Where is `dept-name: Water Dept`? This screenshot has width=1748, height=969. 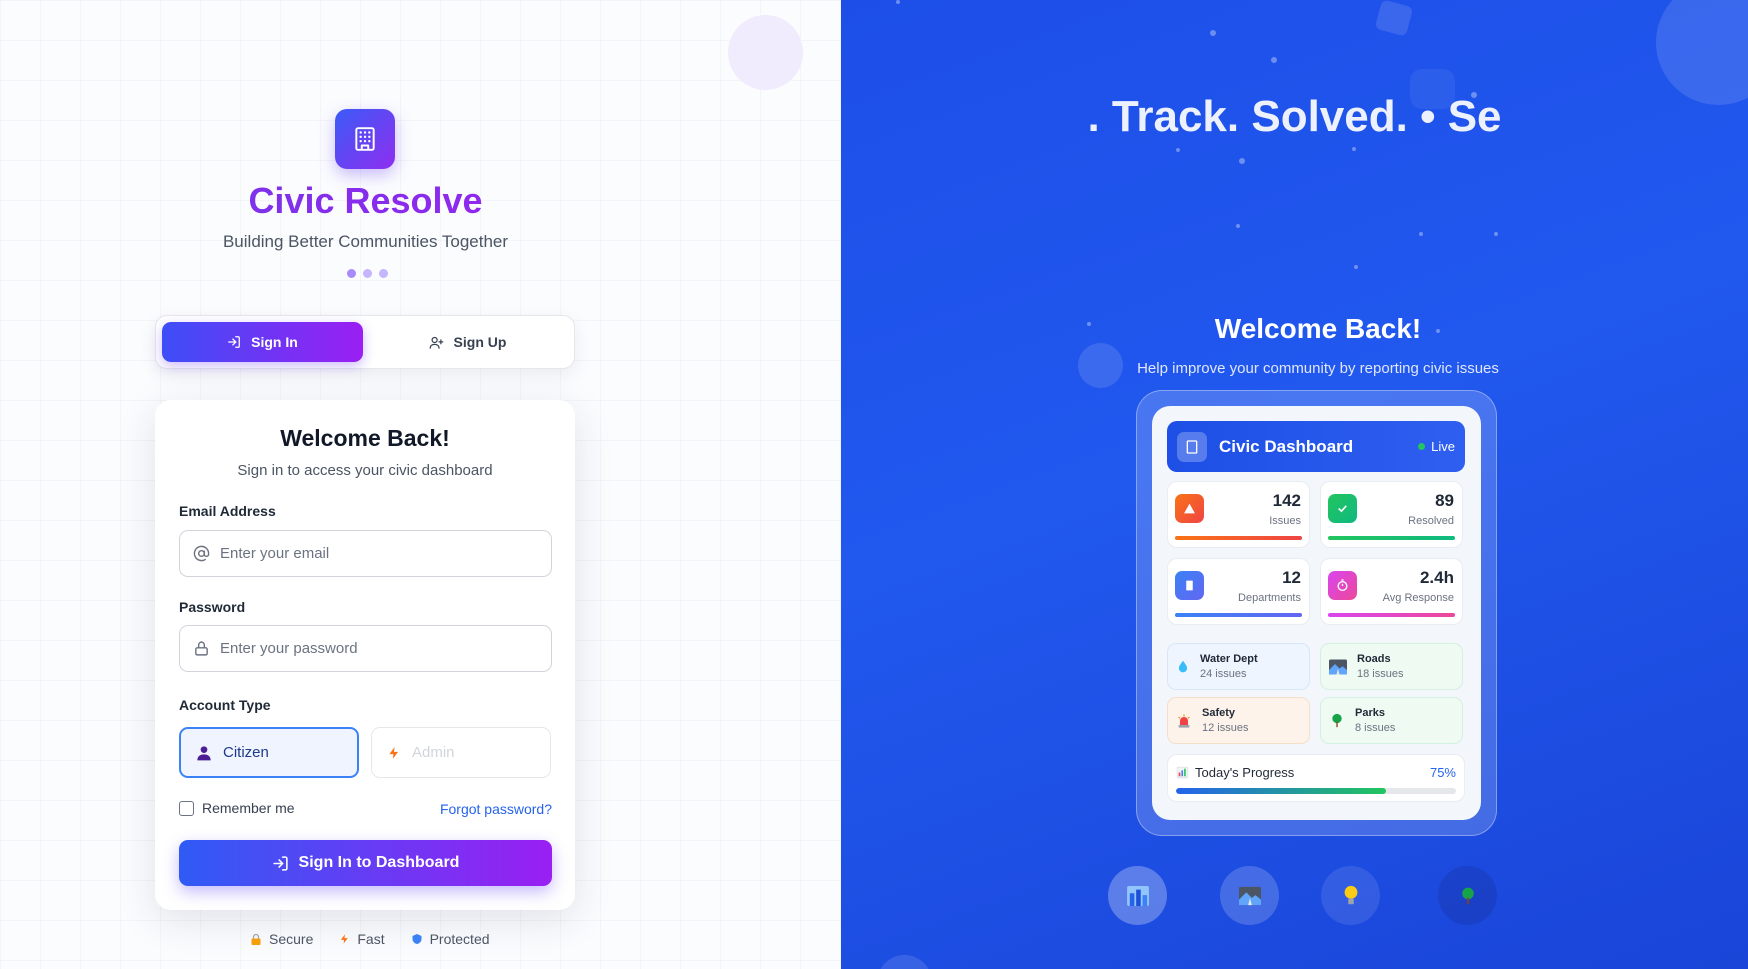 dept-name: Water Dept is located at coordinates (1229, 659).